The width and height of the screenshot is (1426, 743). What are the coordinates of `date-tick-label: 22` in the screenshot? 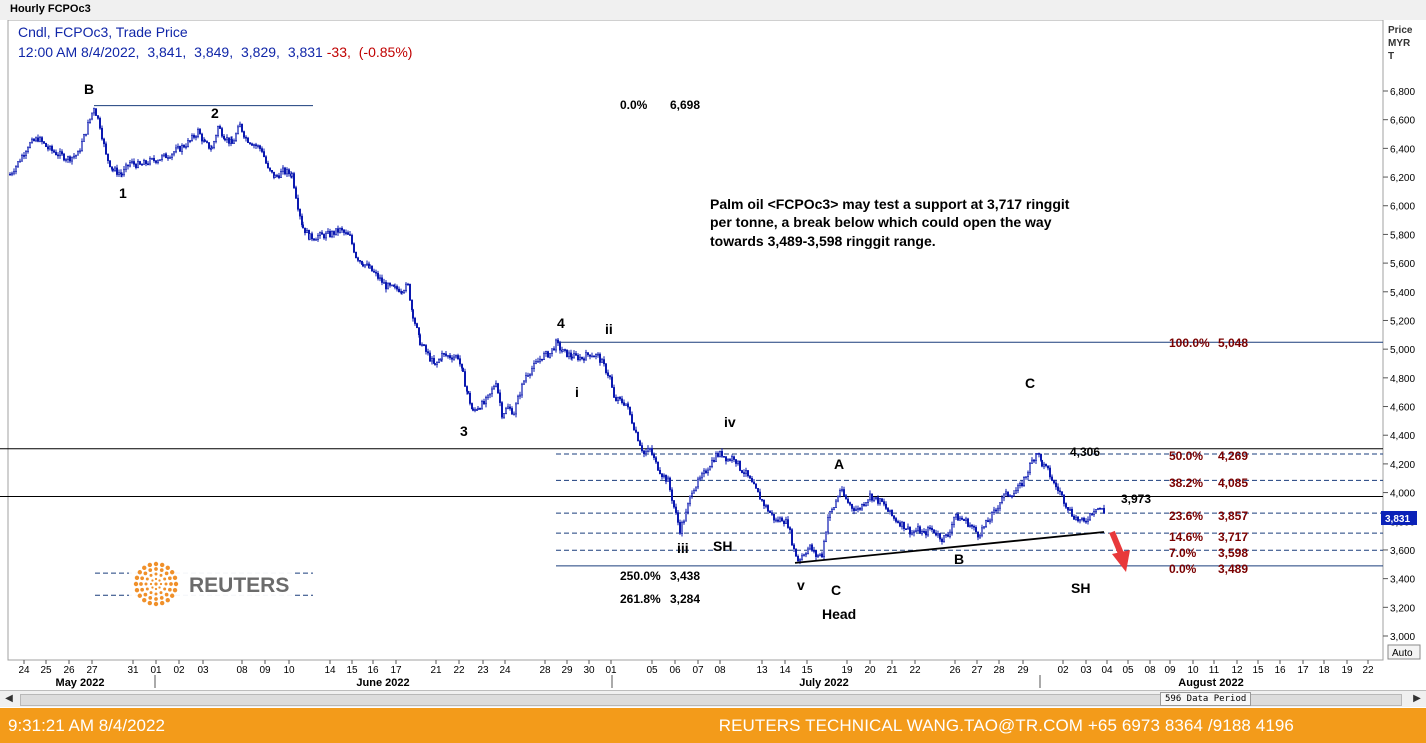 It's located at (459, 670).